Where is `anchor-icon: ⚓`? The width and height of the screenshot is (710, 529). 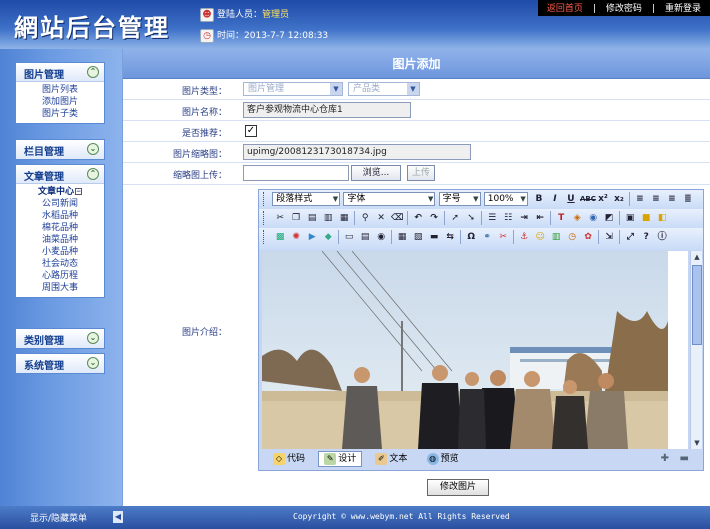 anchor-icon: ⚓ is located at coordinates (524, 237).